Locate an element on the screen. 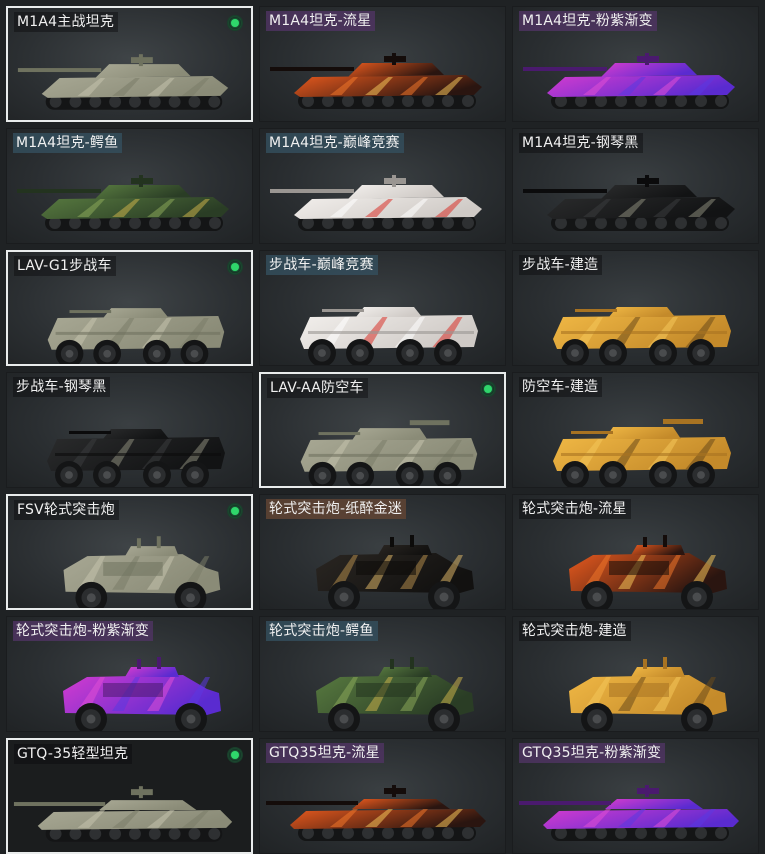 This screenshot has width=765, height=854. window is located at coordinates (386, 568).